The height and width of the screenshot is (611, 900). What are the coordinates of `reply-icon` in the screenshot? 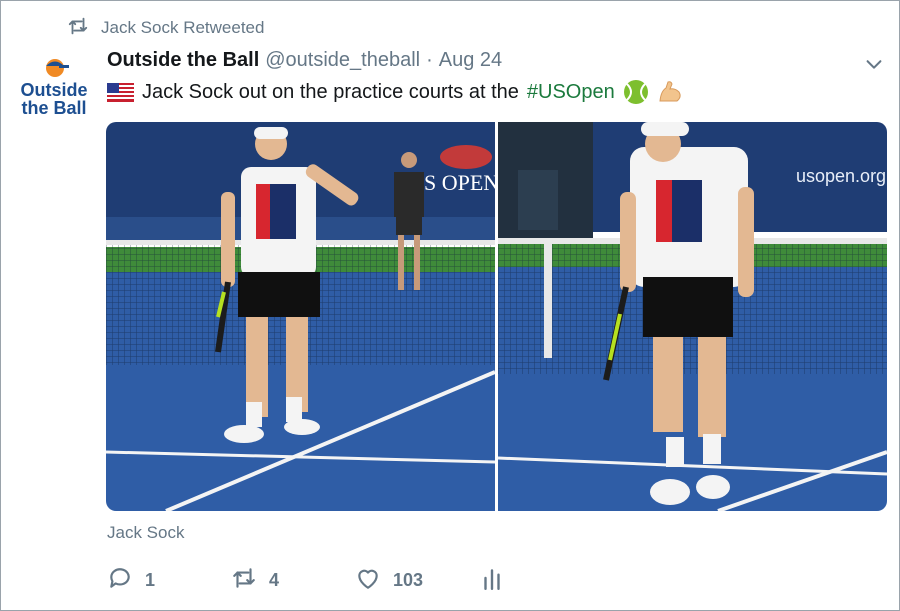 It's located at (120, 580).